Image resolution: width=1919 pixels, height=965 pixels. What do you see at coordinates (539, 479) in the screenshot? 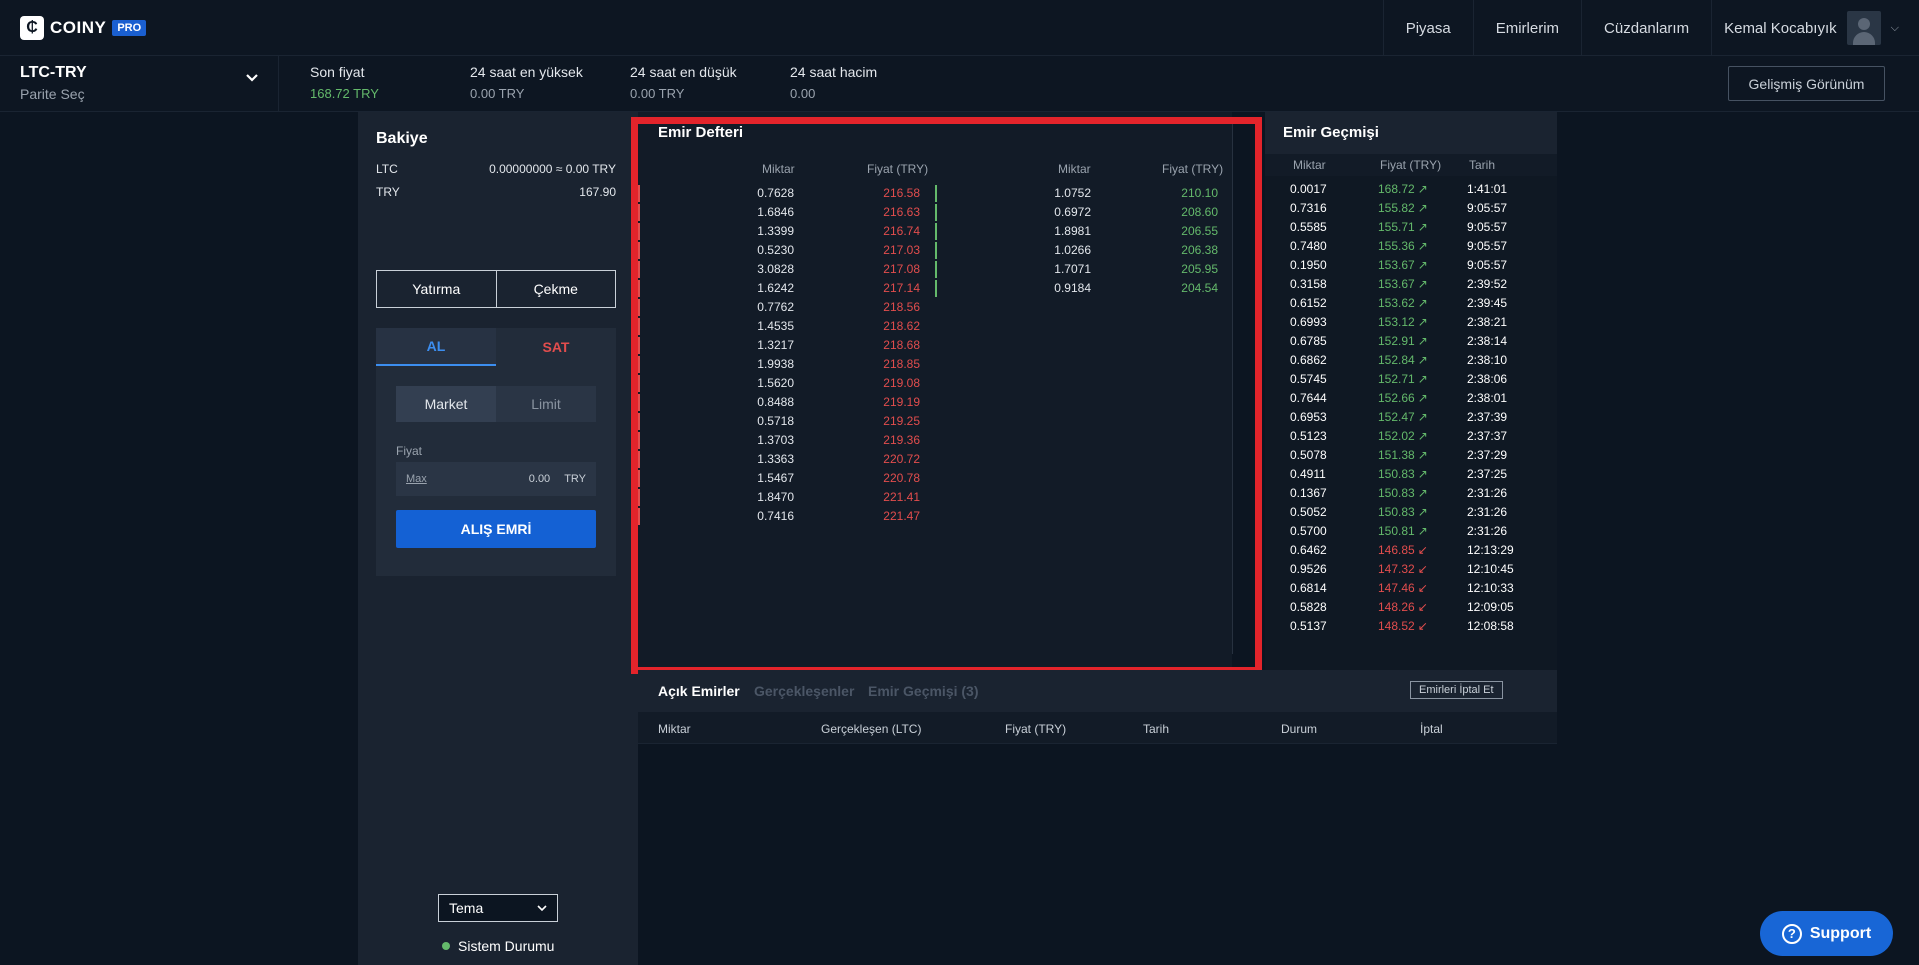
I see `price-value: 0.00` at bounding box center [539, 479].